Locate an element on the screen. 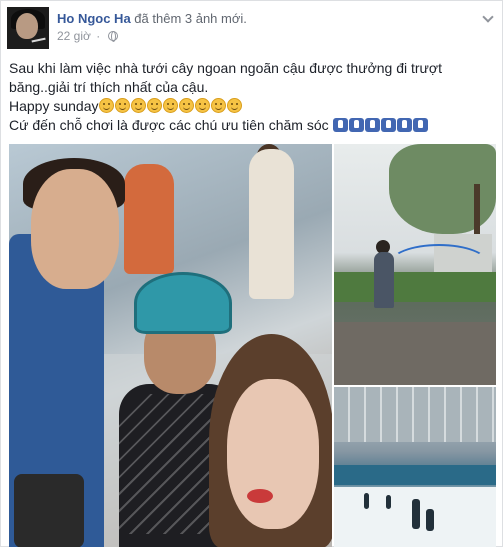 This screenshot has width=503, height=547. post-header: Ho Ngoc Ha đã thêm 3 ảnh mới. is located at coordinates (152, 18).